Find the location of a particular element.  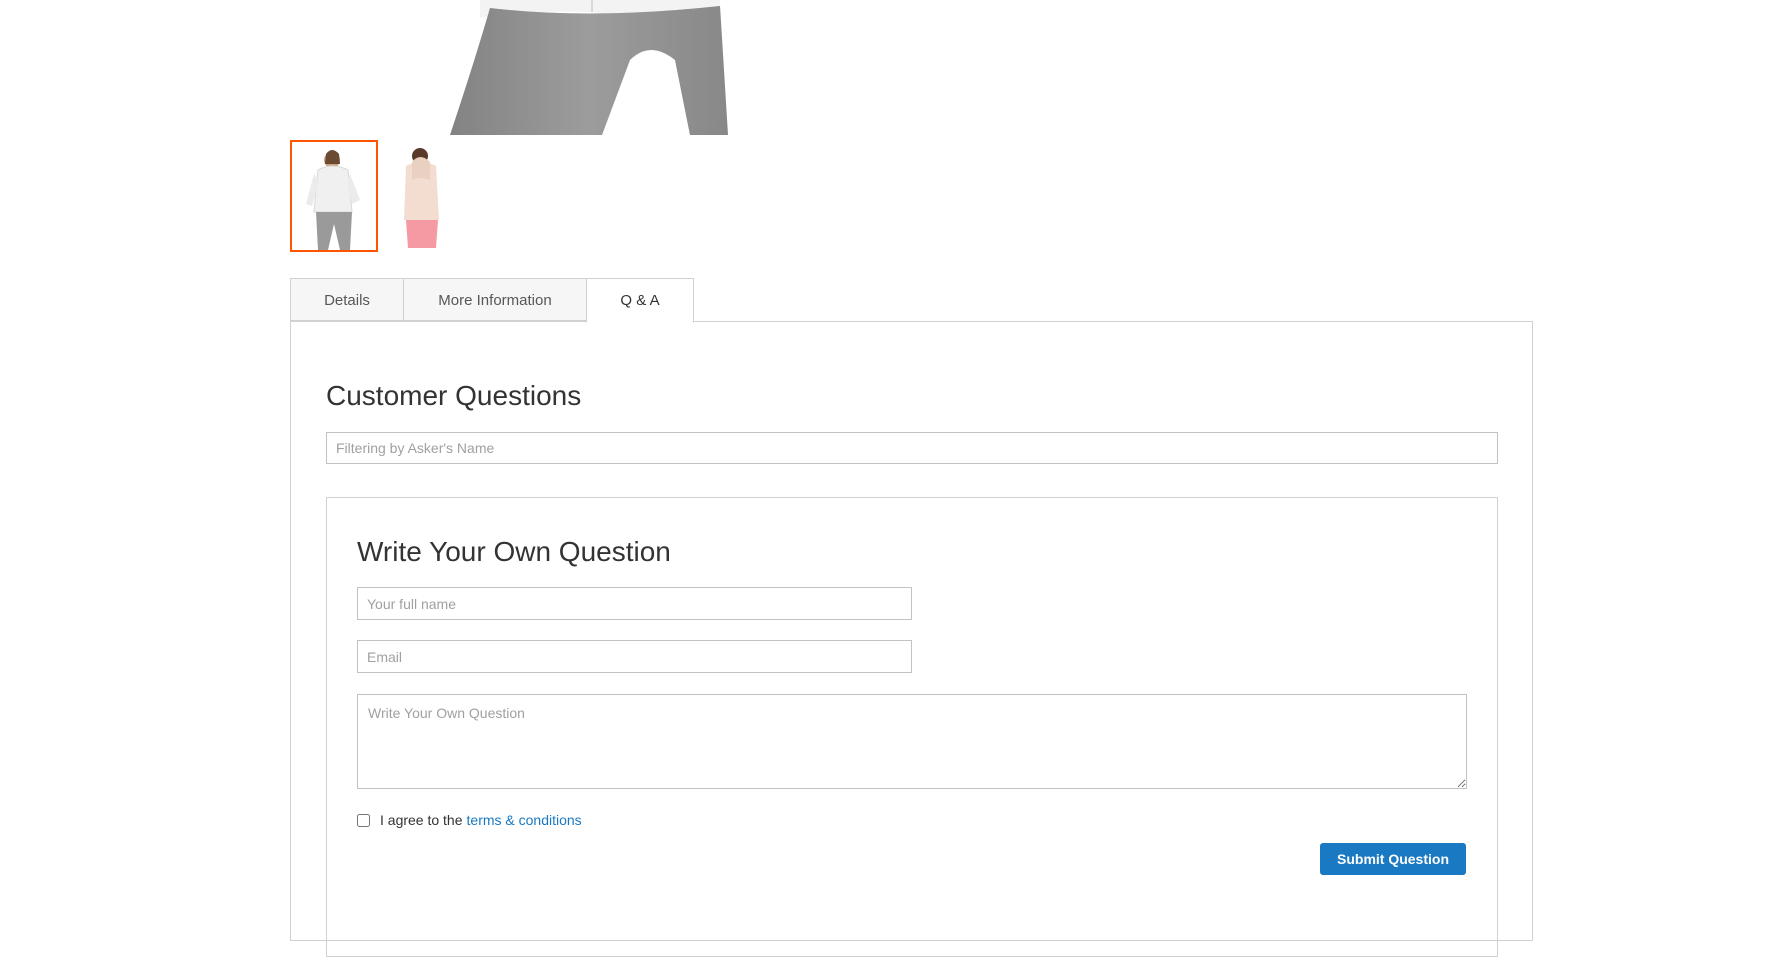

hoodie-white-front-thumbnail-icon is located at coordinates (333, 200).